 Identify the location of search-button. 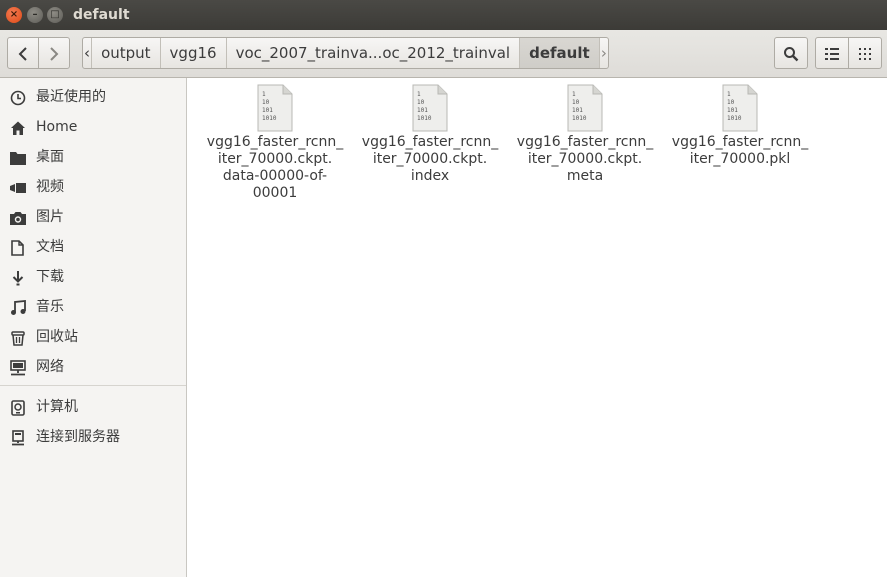
(791, 53).